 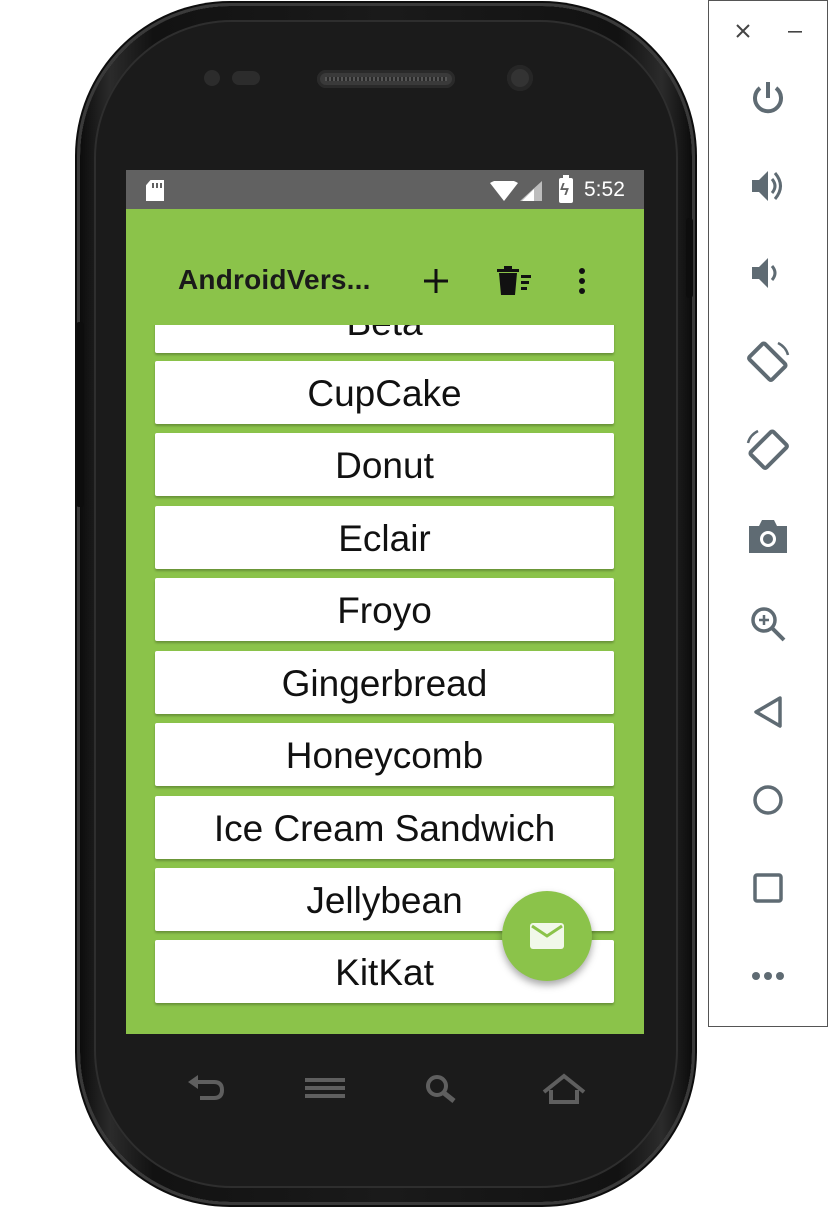 I want to click on add-icon, so click(x=436, y=281).